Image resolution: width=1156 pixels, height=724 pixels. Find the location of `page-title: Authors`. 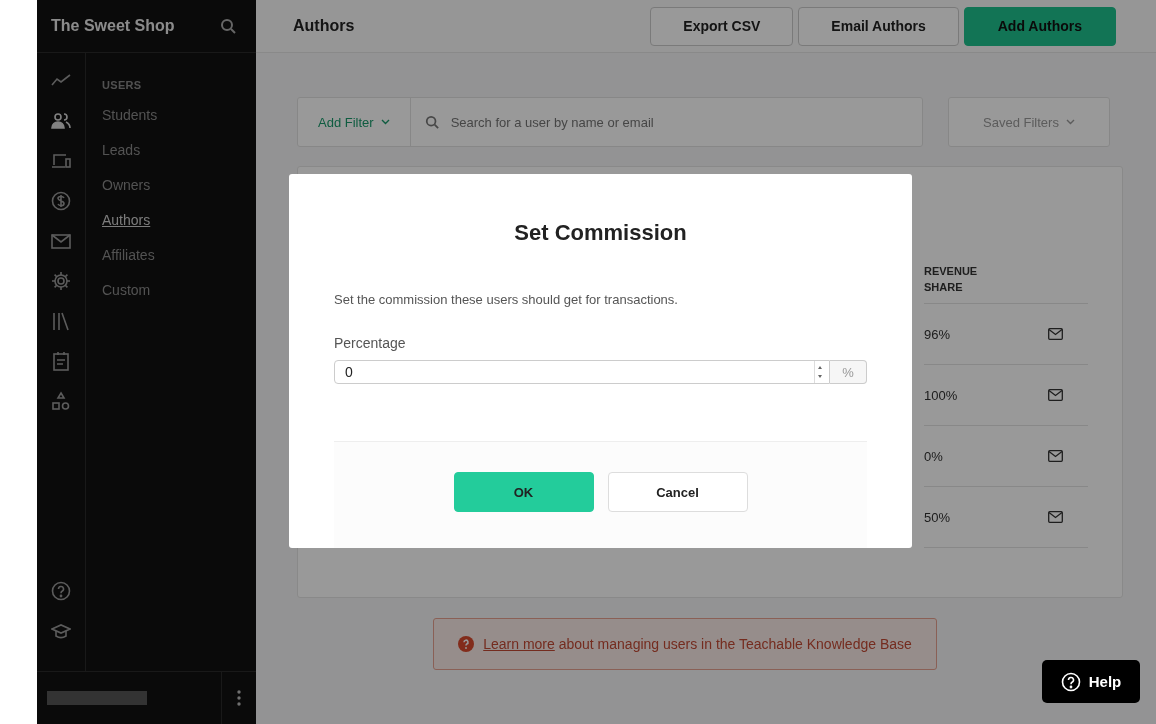

page-title: Authors is located at coordinates (324, 26).